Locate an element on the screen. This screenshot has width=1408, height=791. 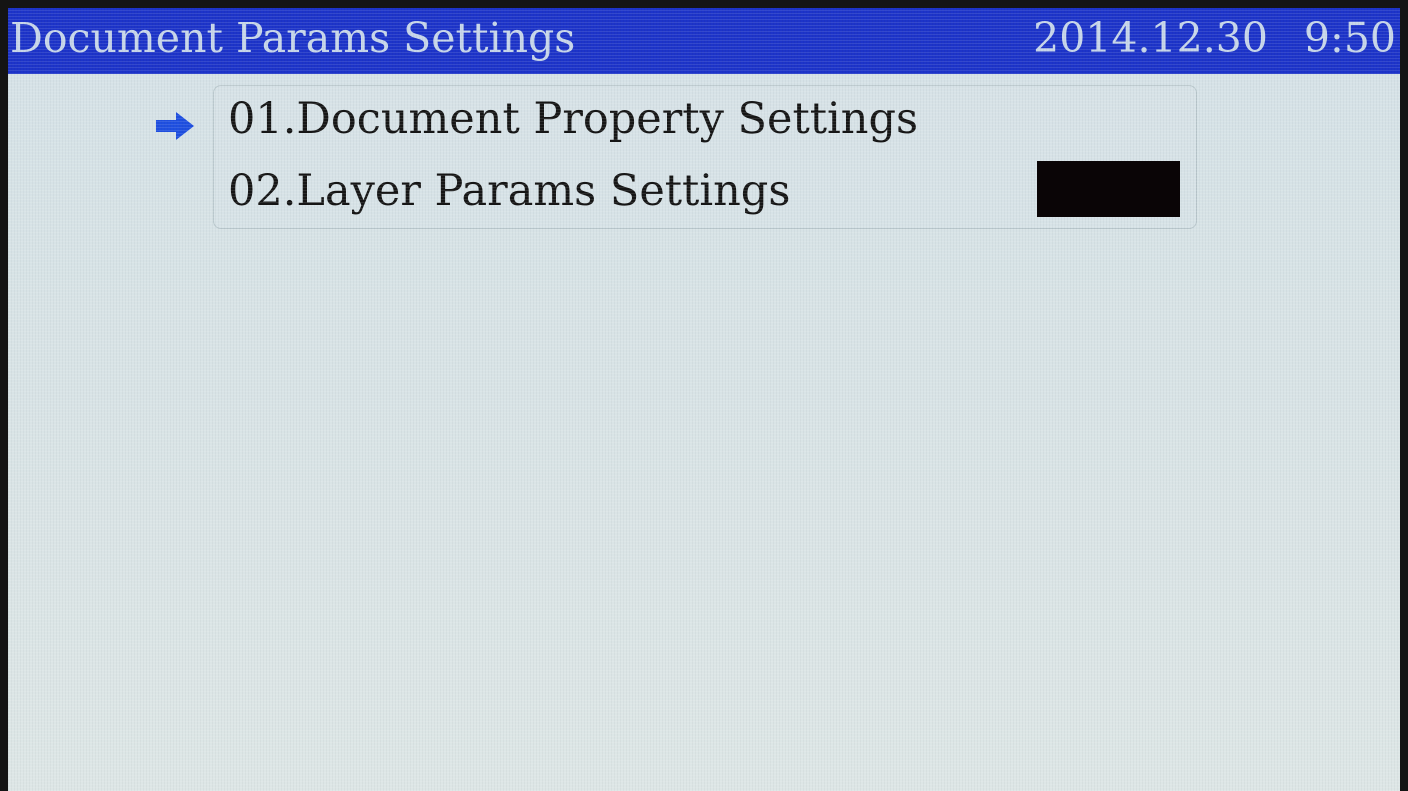
display-block-artifact is located at coordinates (1108, 189).